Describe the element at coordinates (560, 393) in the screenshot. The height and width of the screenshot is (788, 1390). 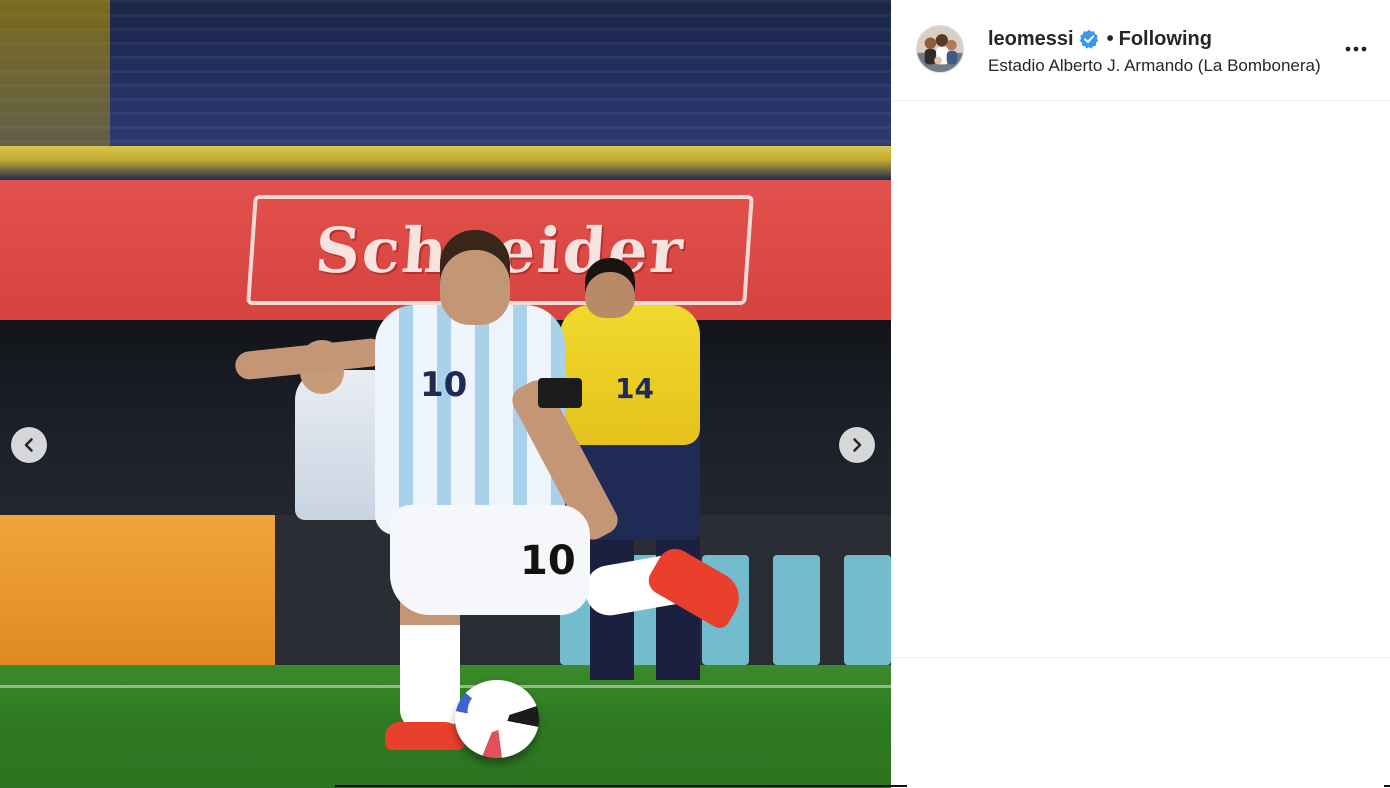
I see `captain-armband` at that location.